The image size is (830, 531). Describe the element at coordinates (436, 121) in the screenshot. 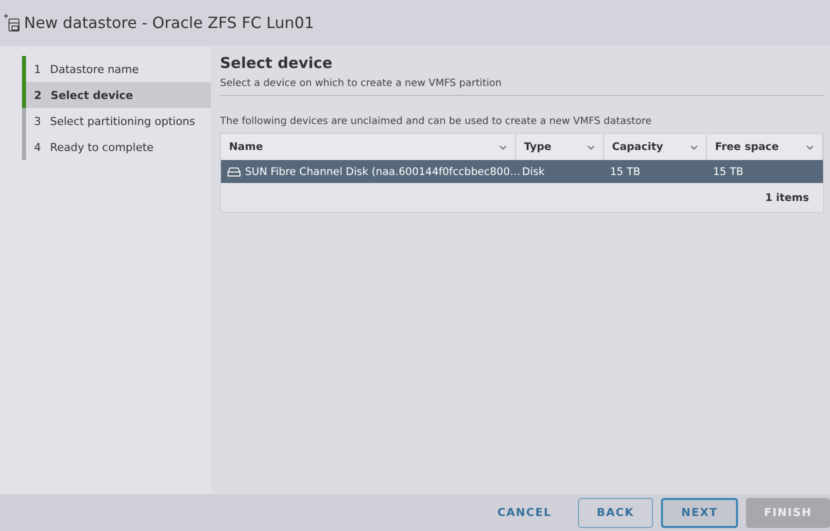

I see `intro-text: The following devices are unclaimed and can be used to create a new VMFS datastore` at that location.